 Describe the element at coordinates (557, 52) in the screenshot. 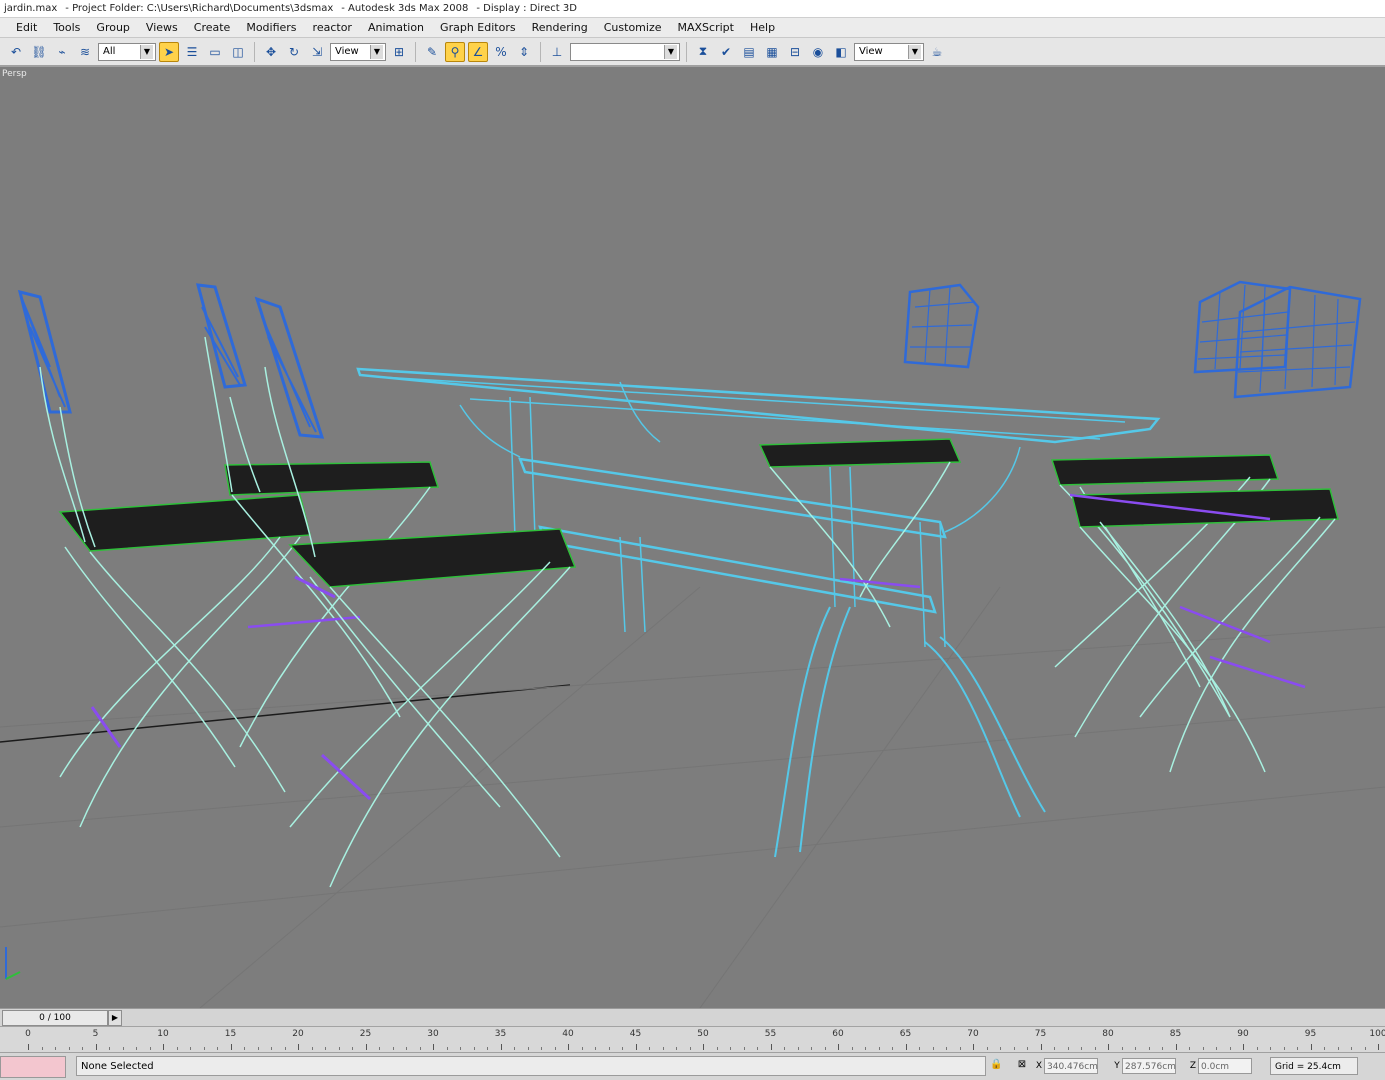

I see `edit-named-selection-icon: ⊥` at that location.